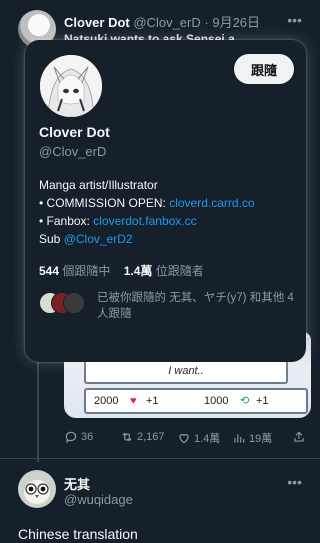 The image size is (320, 543). What do you see at coordinates (151, 437) in the screenshot?
I see `retweet-count: 2,167` at bounding box center [151, 437].